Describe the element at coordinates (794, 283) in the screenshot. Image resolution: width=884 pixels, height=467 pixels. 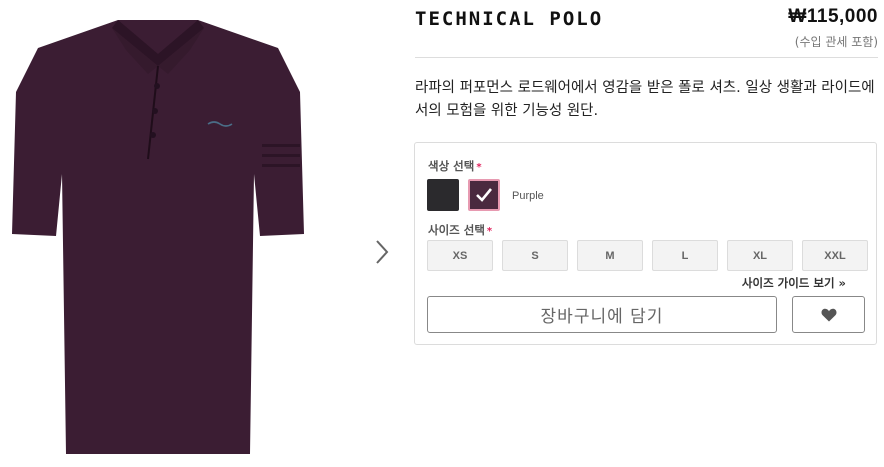
I see `size-guide-link: 사이즈 가이드 보기 »` at that location.